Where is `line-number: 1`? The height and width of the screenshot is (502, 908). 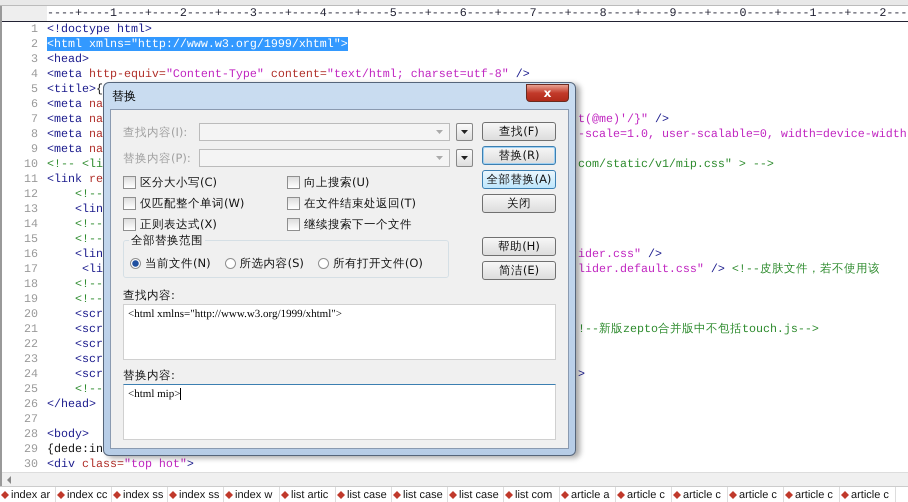 line-number: 1 is located at coordinates (34, 29).